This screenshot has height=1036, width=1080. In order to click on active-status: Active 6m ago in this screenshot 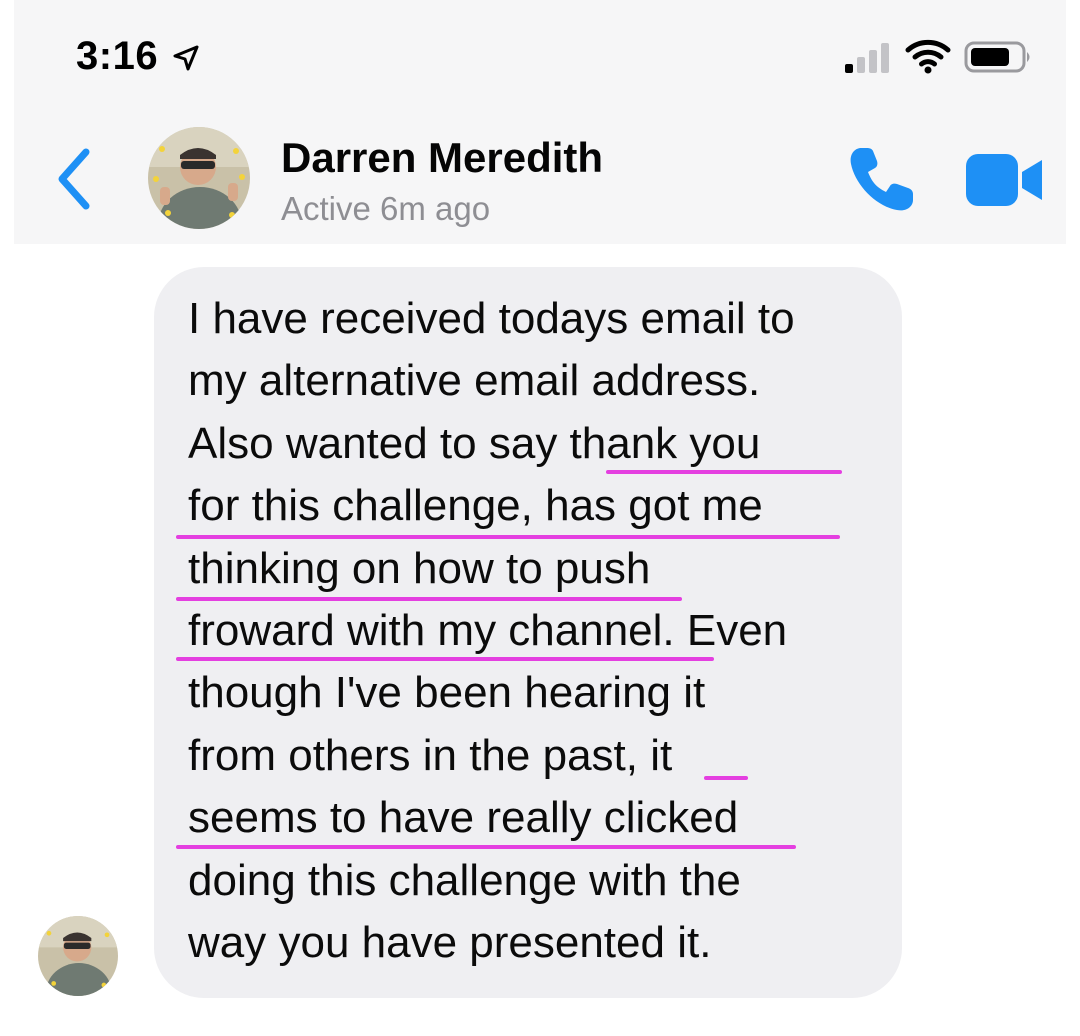, I will do `click(386, 208)`.